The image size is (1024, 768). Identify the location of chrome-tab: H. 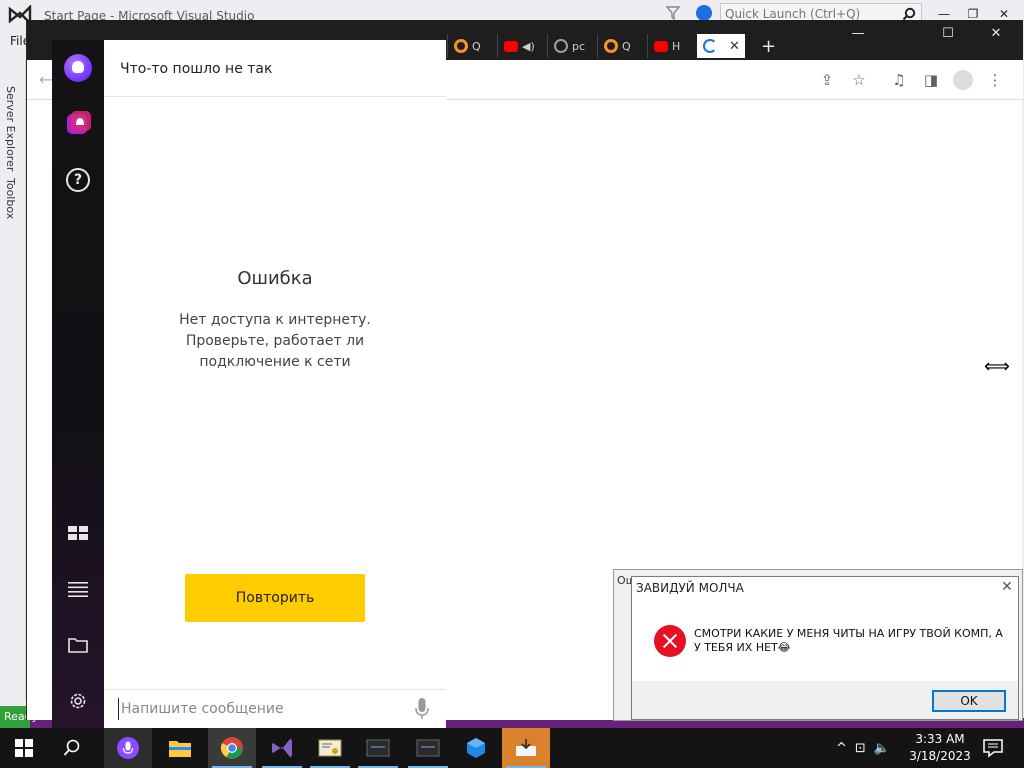
(672, 46).